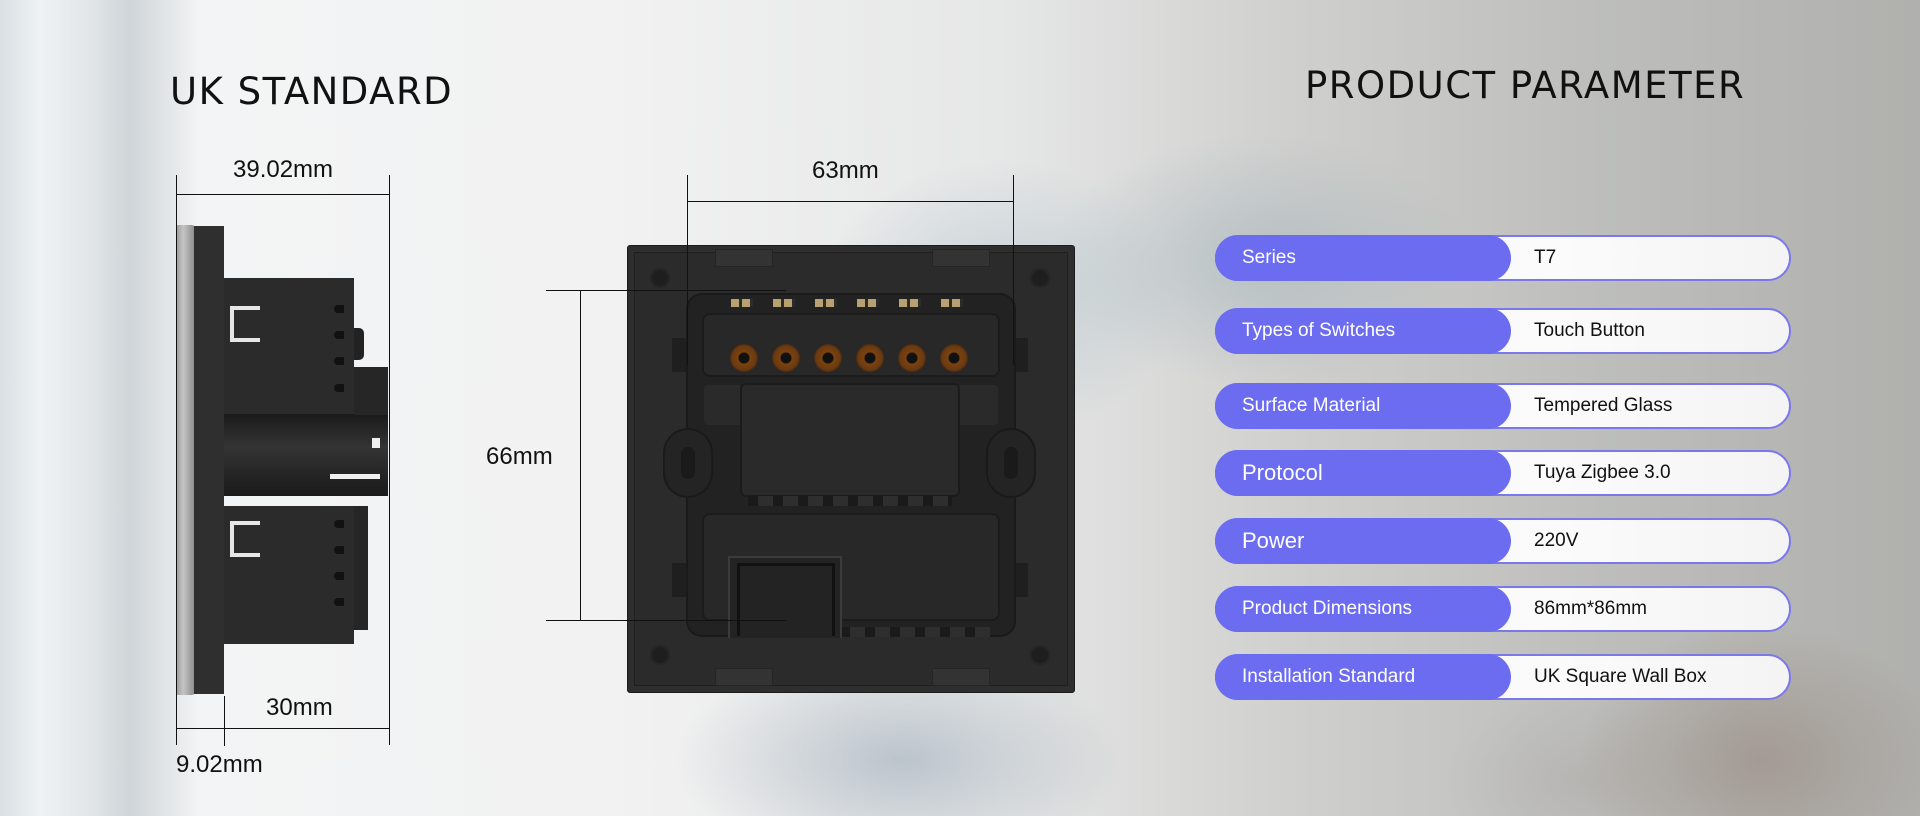 The image size is (1920, 816). I want to click on parameter-value: T7, so click(1545, 257).